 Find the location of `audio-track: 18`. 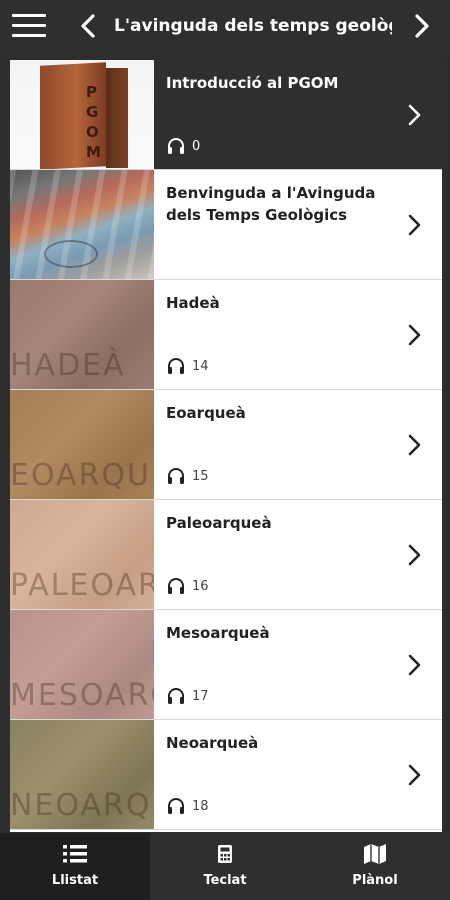

audio-track: 18 is located at coordinates (187, 806).